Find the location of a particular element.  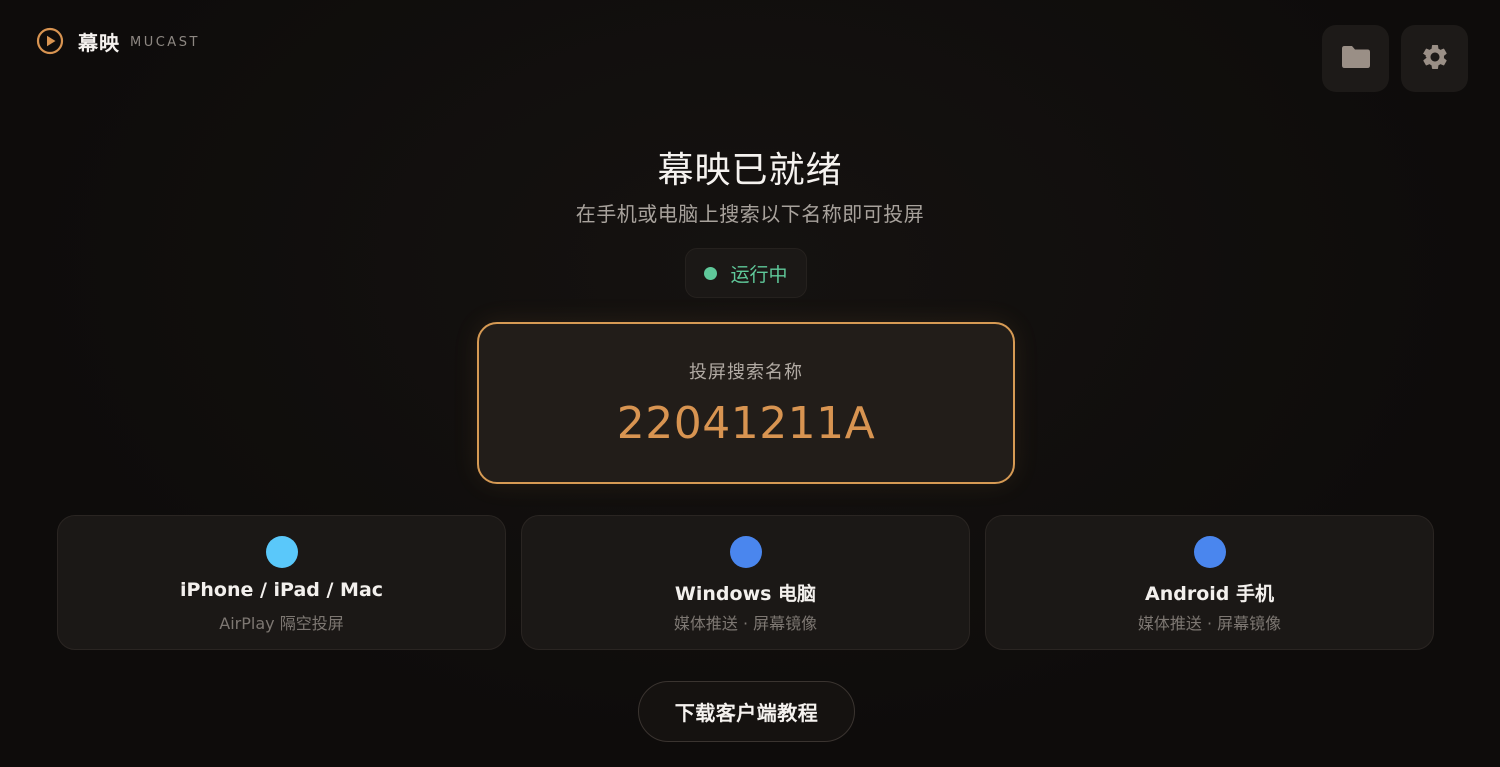

device-card-windows: Windows 电脑 媒体推送 · 屏幕镜像 is located at coordinates (745, 582).